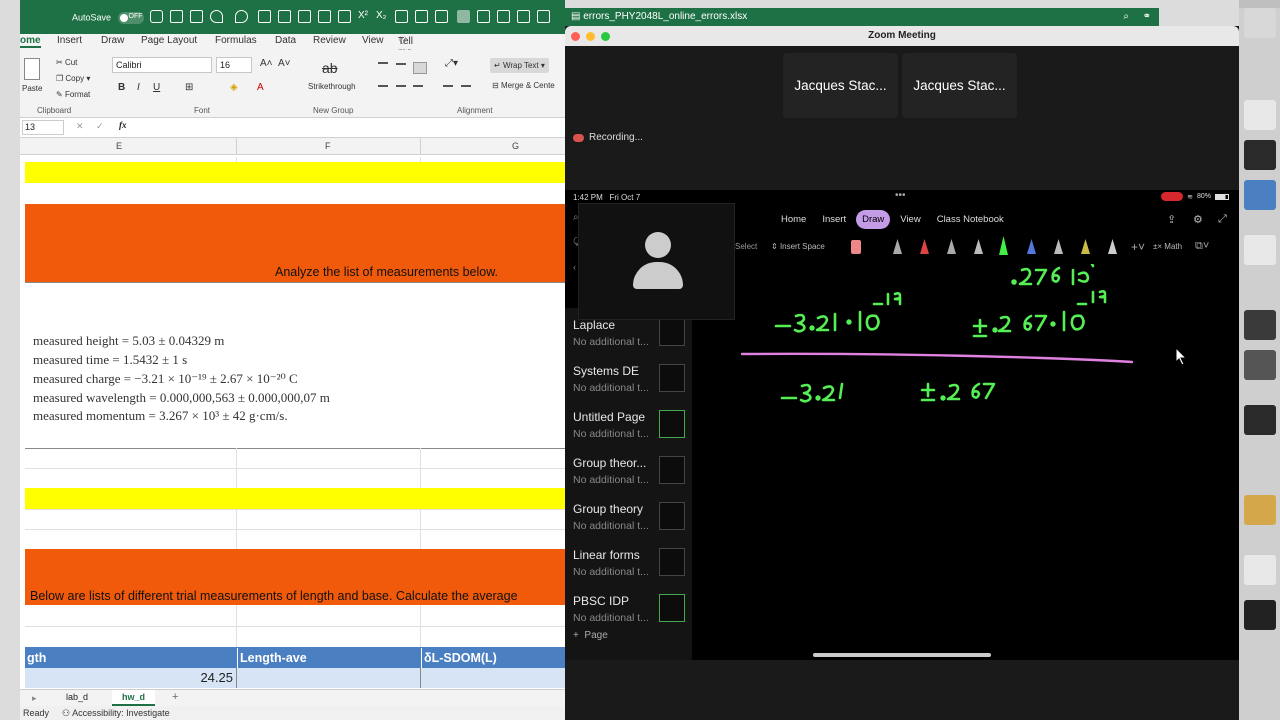  Describe the element at coordinates (856, 247) in the screenshot. I see `eraser-icon` at that location.